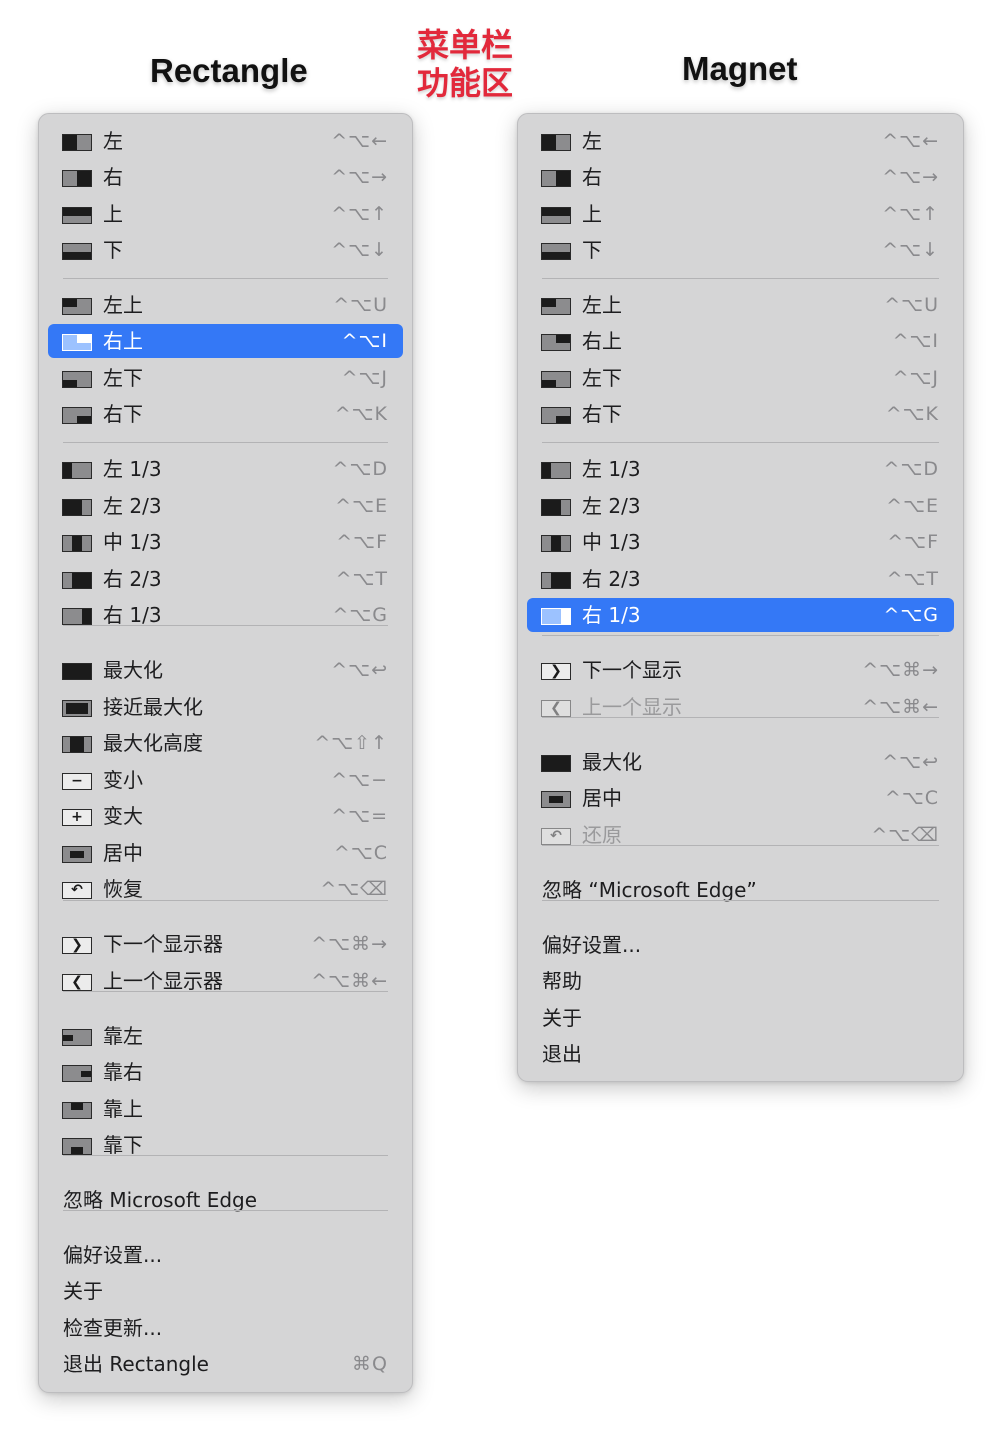 The image size is (1000, 1437). Describe the element at coordinates (225, 1109) in the screenshot. I see `rect-menu-item: 靠上` at that location.